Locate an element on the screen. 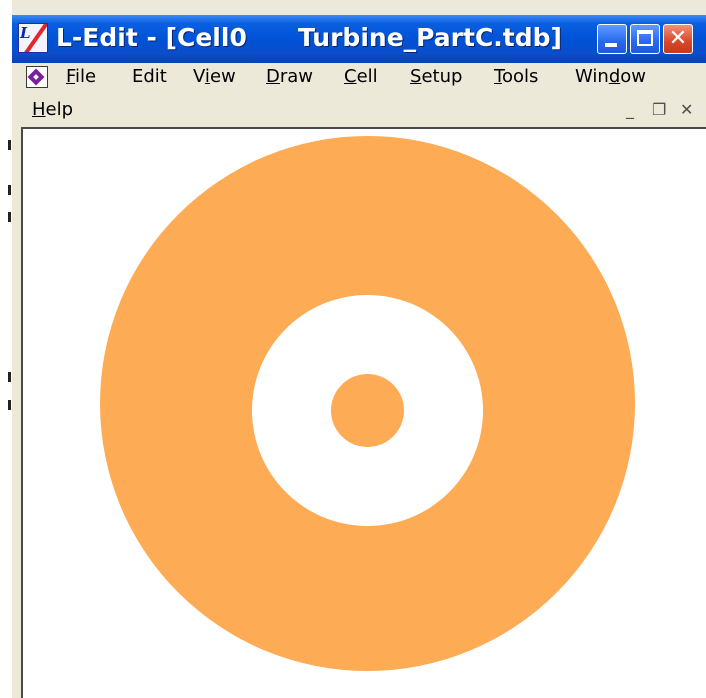 This screenshot has width=706, height=698. menu-edit: Edit is located at coordinates (149, 77).